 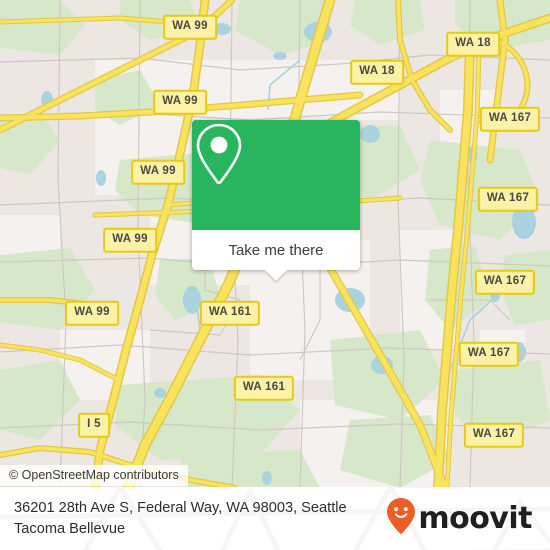 I want to click on shield-wa-161-a: WA 161, so click(x=230, y=313).